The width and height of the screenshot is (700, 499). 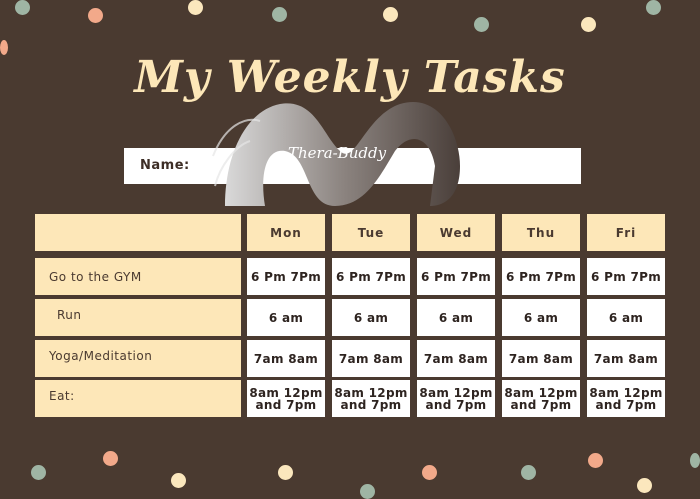 I want to click on day-header-fri: Fri, so click(x=626, y=232).